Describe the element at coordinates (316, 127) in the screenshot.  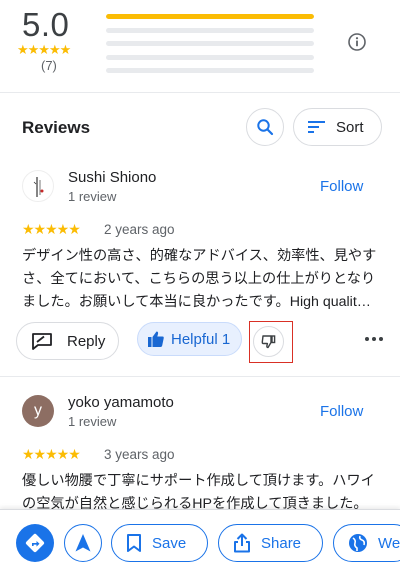
I see `sort-icon` at that location.